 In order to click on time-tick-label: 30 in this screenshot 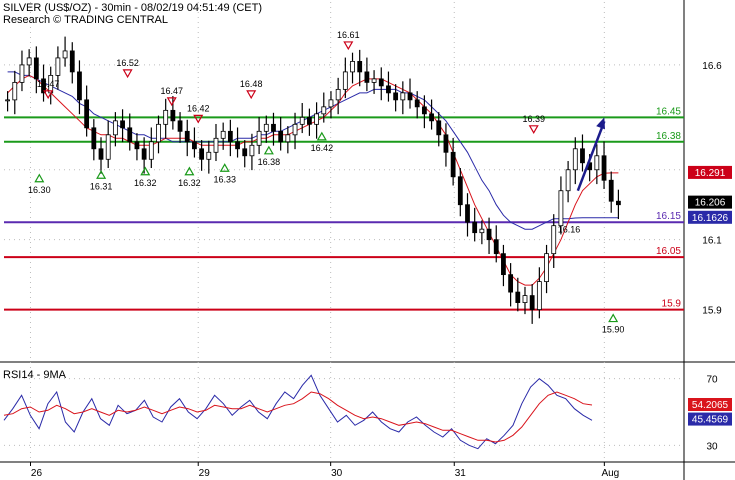, I will do `click(337, 473)`.